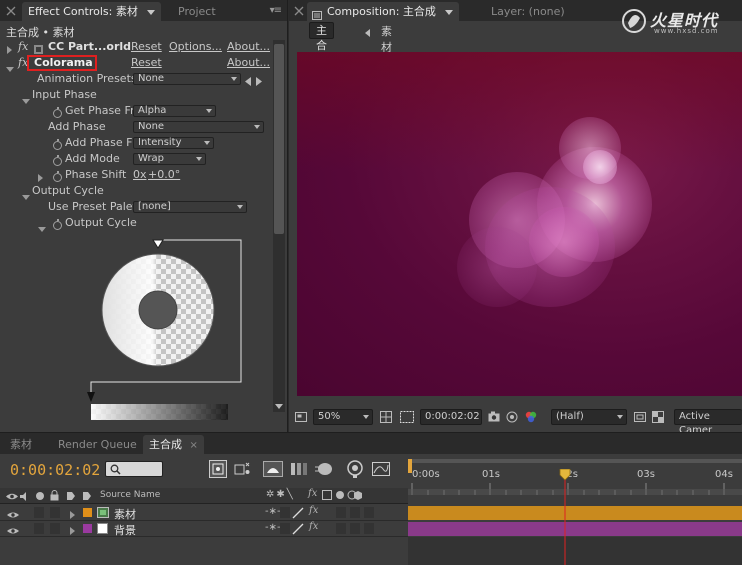 Image resolution: width=742 pixels, height=565 pixels. What do you see at coordinates (173, 444) in the screenshot?
I see `tab-main-comp: 主合成 ×` at bounding box center [173, 444].